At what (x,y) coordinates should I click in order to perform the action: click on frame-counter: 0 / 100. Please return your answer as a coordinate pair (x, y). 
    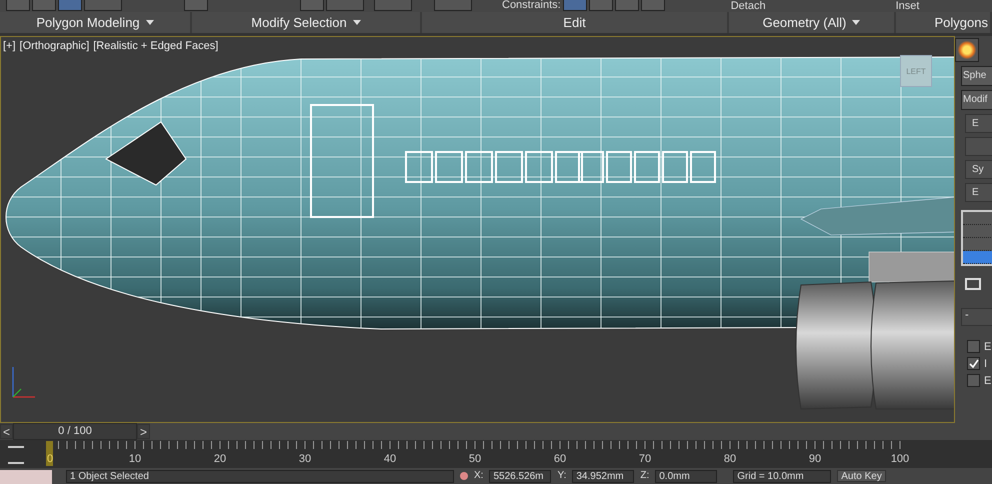
    Looking at the image, I should click on (75, 431).